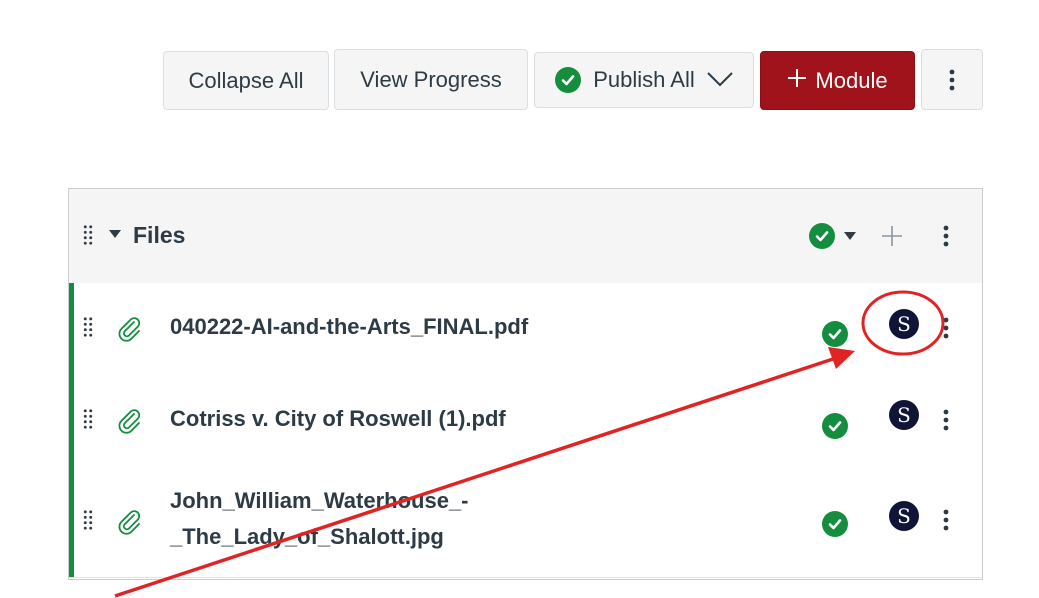 This screenshot has width=1039, height=598. Describe the element at coordinates (822, 236) in the screenshot. I see `module-published-icon` at that location.